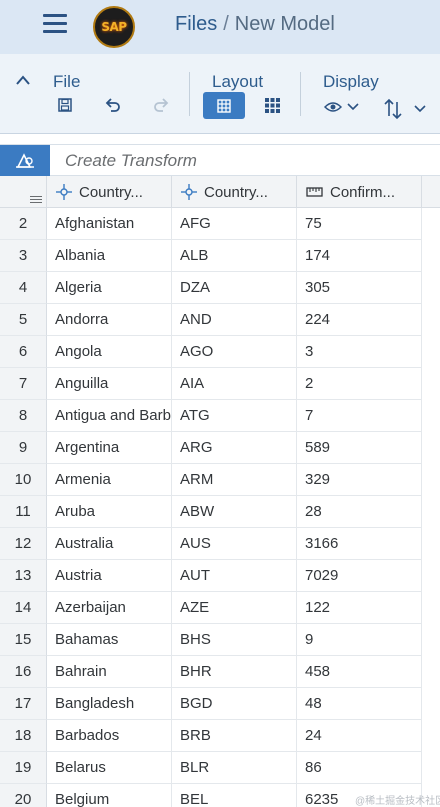  Describe the element at coordinates (234, 448) in the screenshot. I see `cell-country-code: ARG` at that location.